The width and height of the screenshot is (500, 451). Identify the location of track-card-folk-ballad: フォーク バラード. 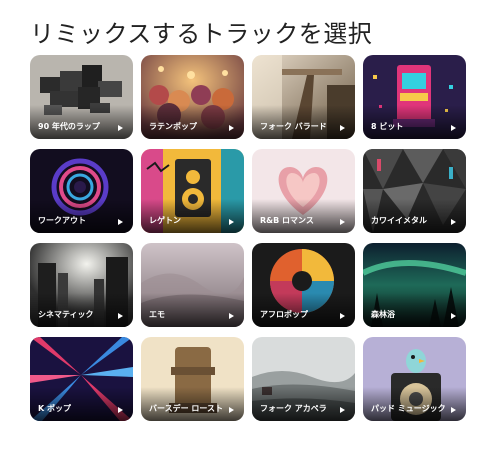
(303, 97).